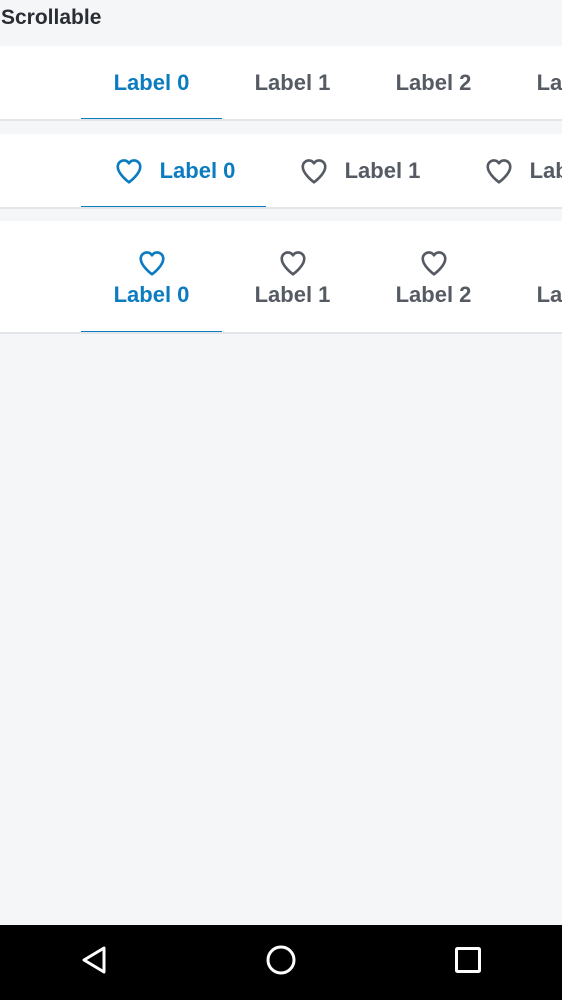 Image resolution: width=562 pixels, height=1000 pixels. I want to click on home-button, so click(281, 962).